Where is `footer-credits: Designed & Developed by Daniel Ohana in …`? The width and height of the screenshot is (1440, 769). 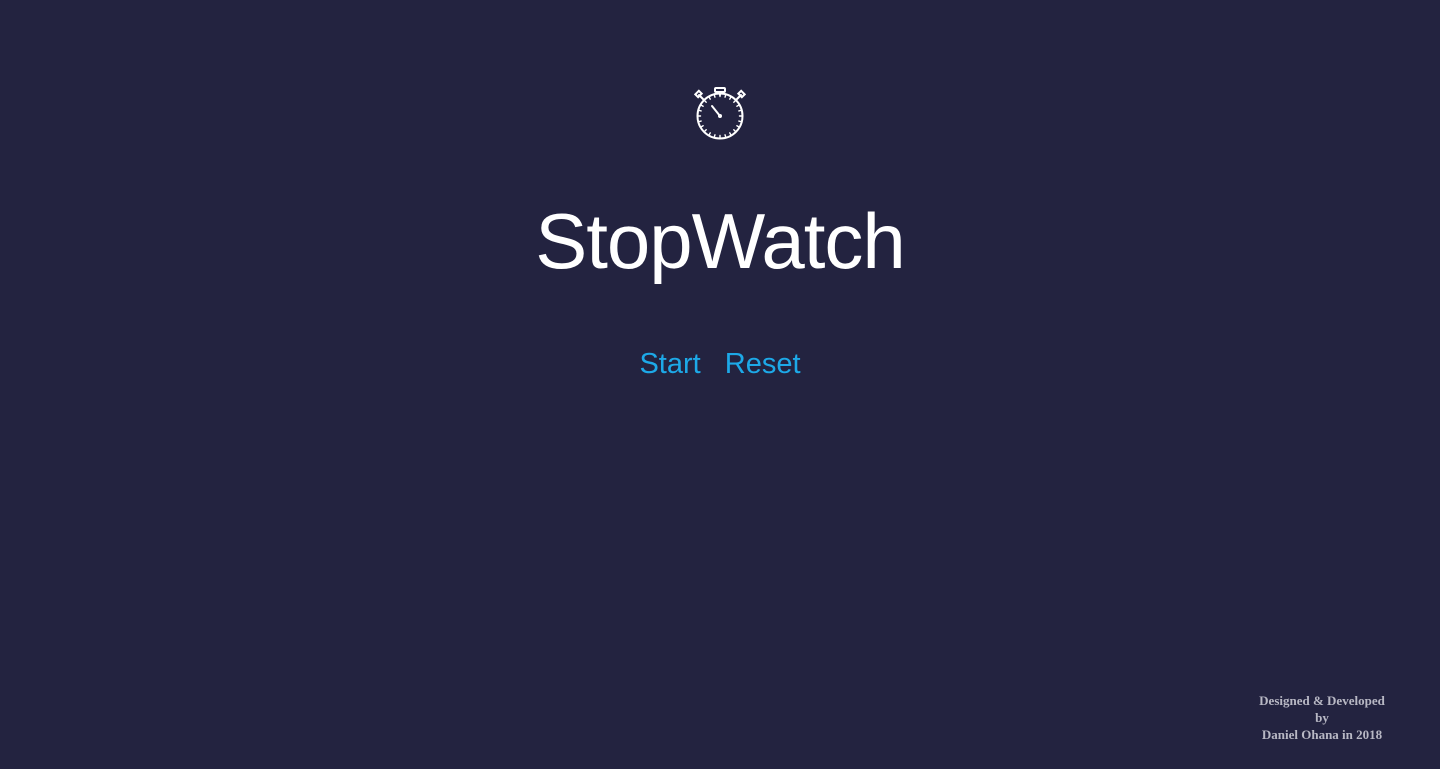 footer-credits: Designed & Developed by Daniel Ohana in … is located at coordinates (1322, 717).